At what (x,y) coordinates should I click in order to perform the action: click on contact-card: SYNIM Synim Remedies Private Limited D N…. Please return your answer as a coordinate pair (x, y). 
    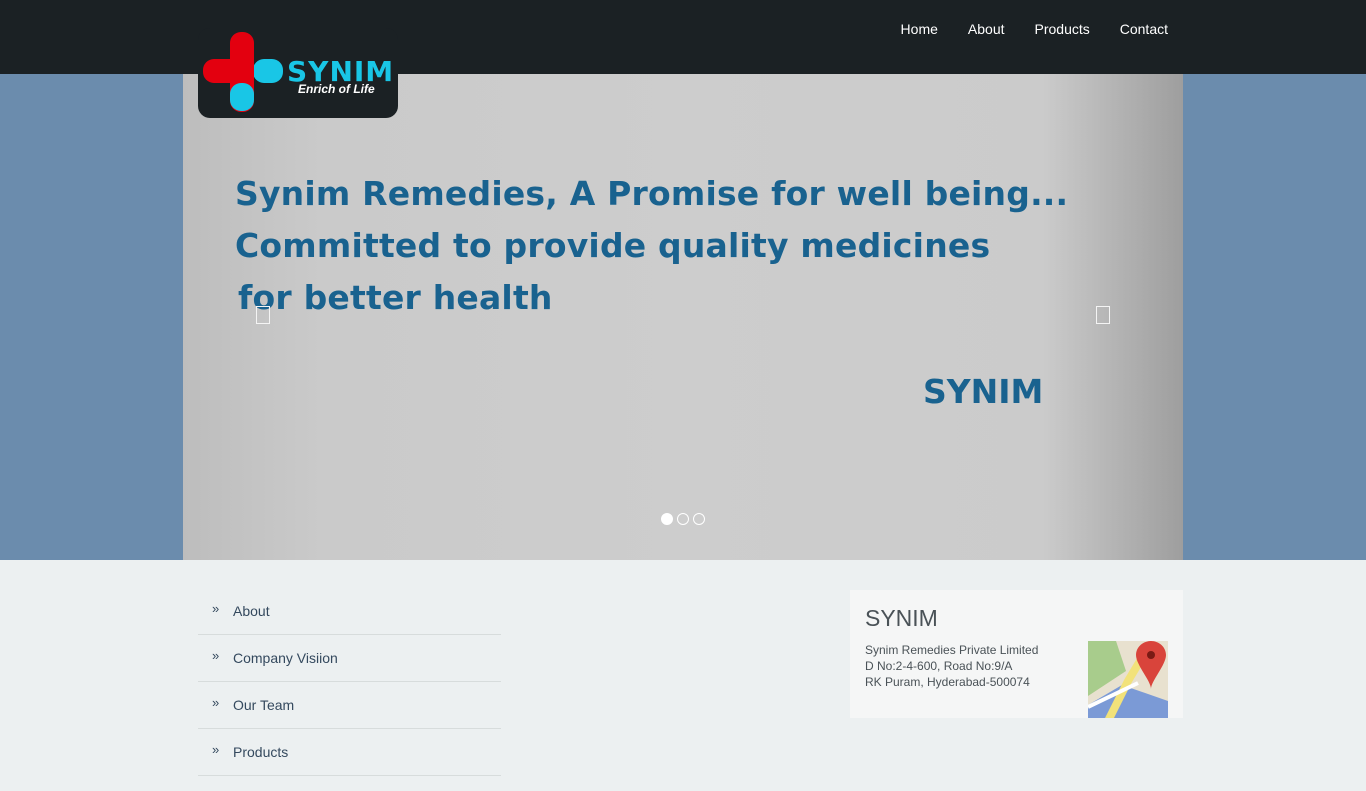
    Looking at the image, I should click on (1016, 654).